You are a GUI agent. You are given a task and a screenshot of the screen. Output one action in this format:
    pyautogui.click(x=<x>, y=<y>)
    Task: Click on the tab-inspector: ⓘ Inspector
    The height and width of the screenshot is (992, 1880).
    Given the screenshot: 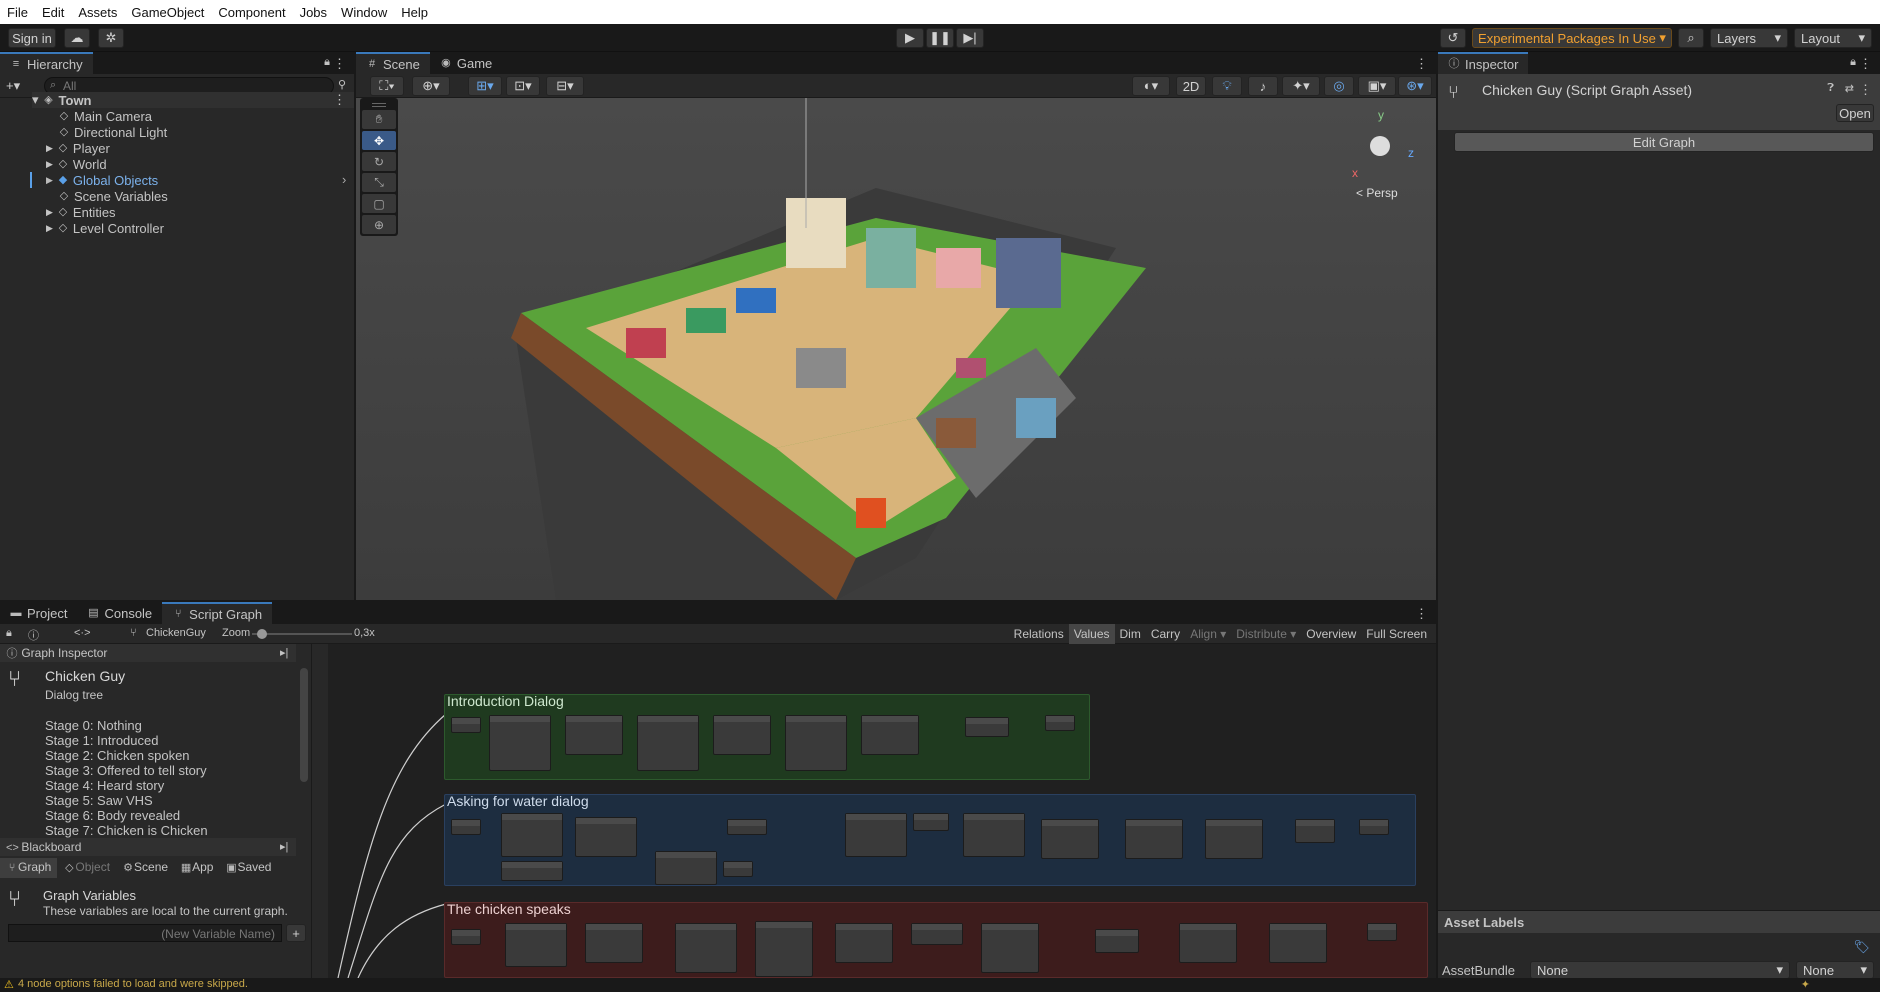 What is the action you would take?
    pyautogui.click(x=1483, y=63)
    